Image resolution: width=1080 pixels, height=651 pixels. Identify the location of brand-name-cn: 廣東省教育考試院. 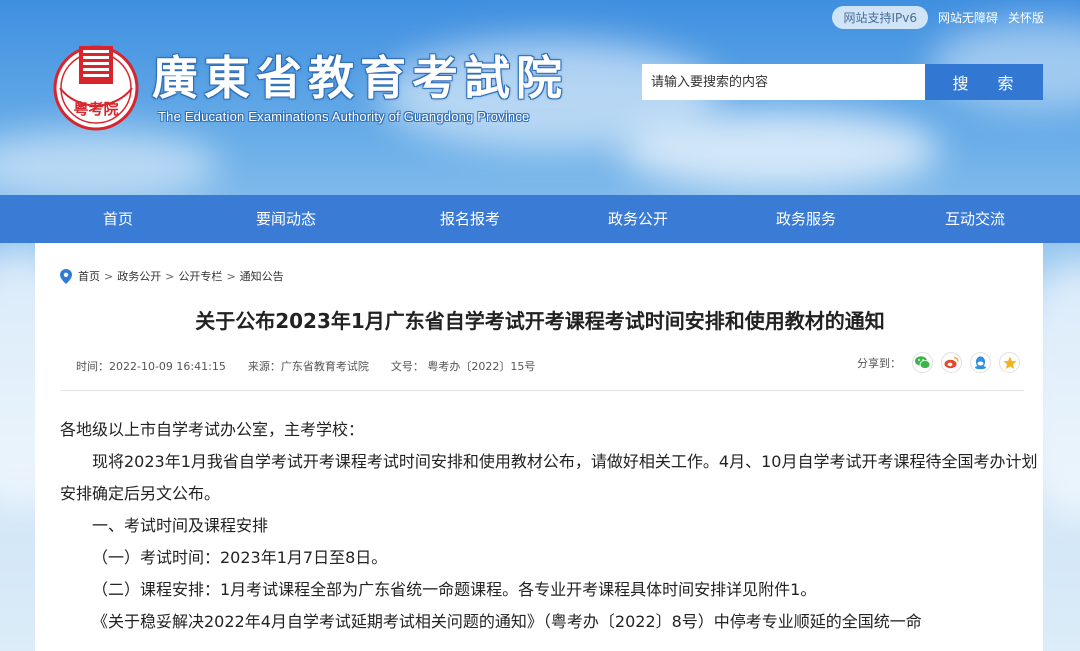
(360, 78).